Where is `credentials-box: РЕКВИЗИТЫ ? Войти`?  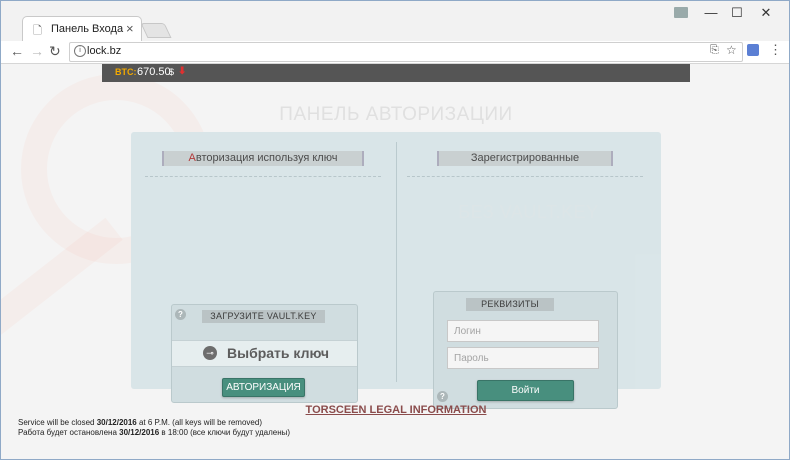 credentials-box: РЕКВИЗИТЫ ? Войти is located at coordinates (525, 350).